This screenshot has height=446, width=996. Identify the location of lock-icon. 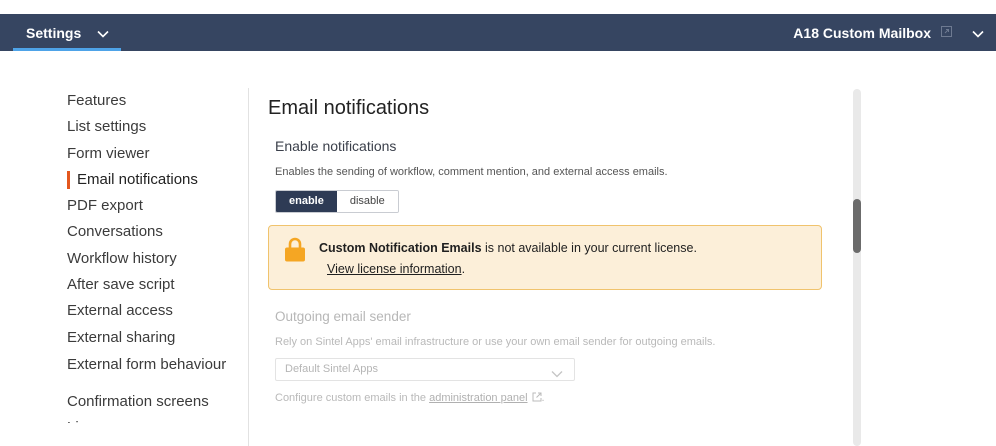
(295, 252).